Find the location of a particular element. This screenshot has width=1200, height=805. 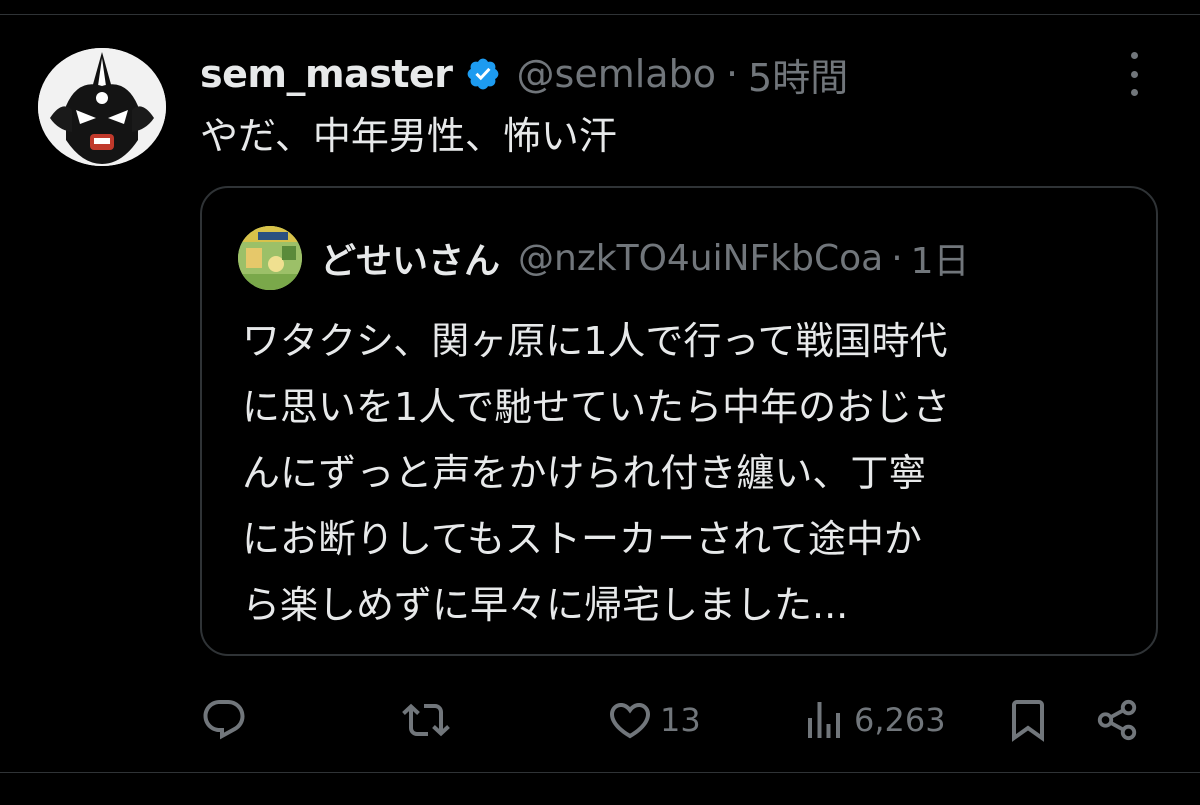

author-avatar is located at coordinates (102, 107).